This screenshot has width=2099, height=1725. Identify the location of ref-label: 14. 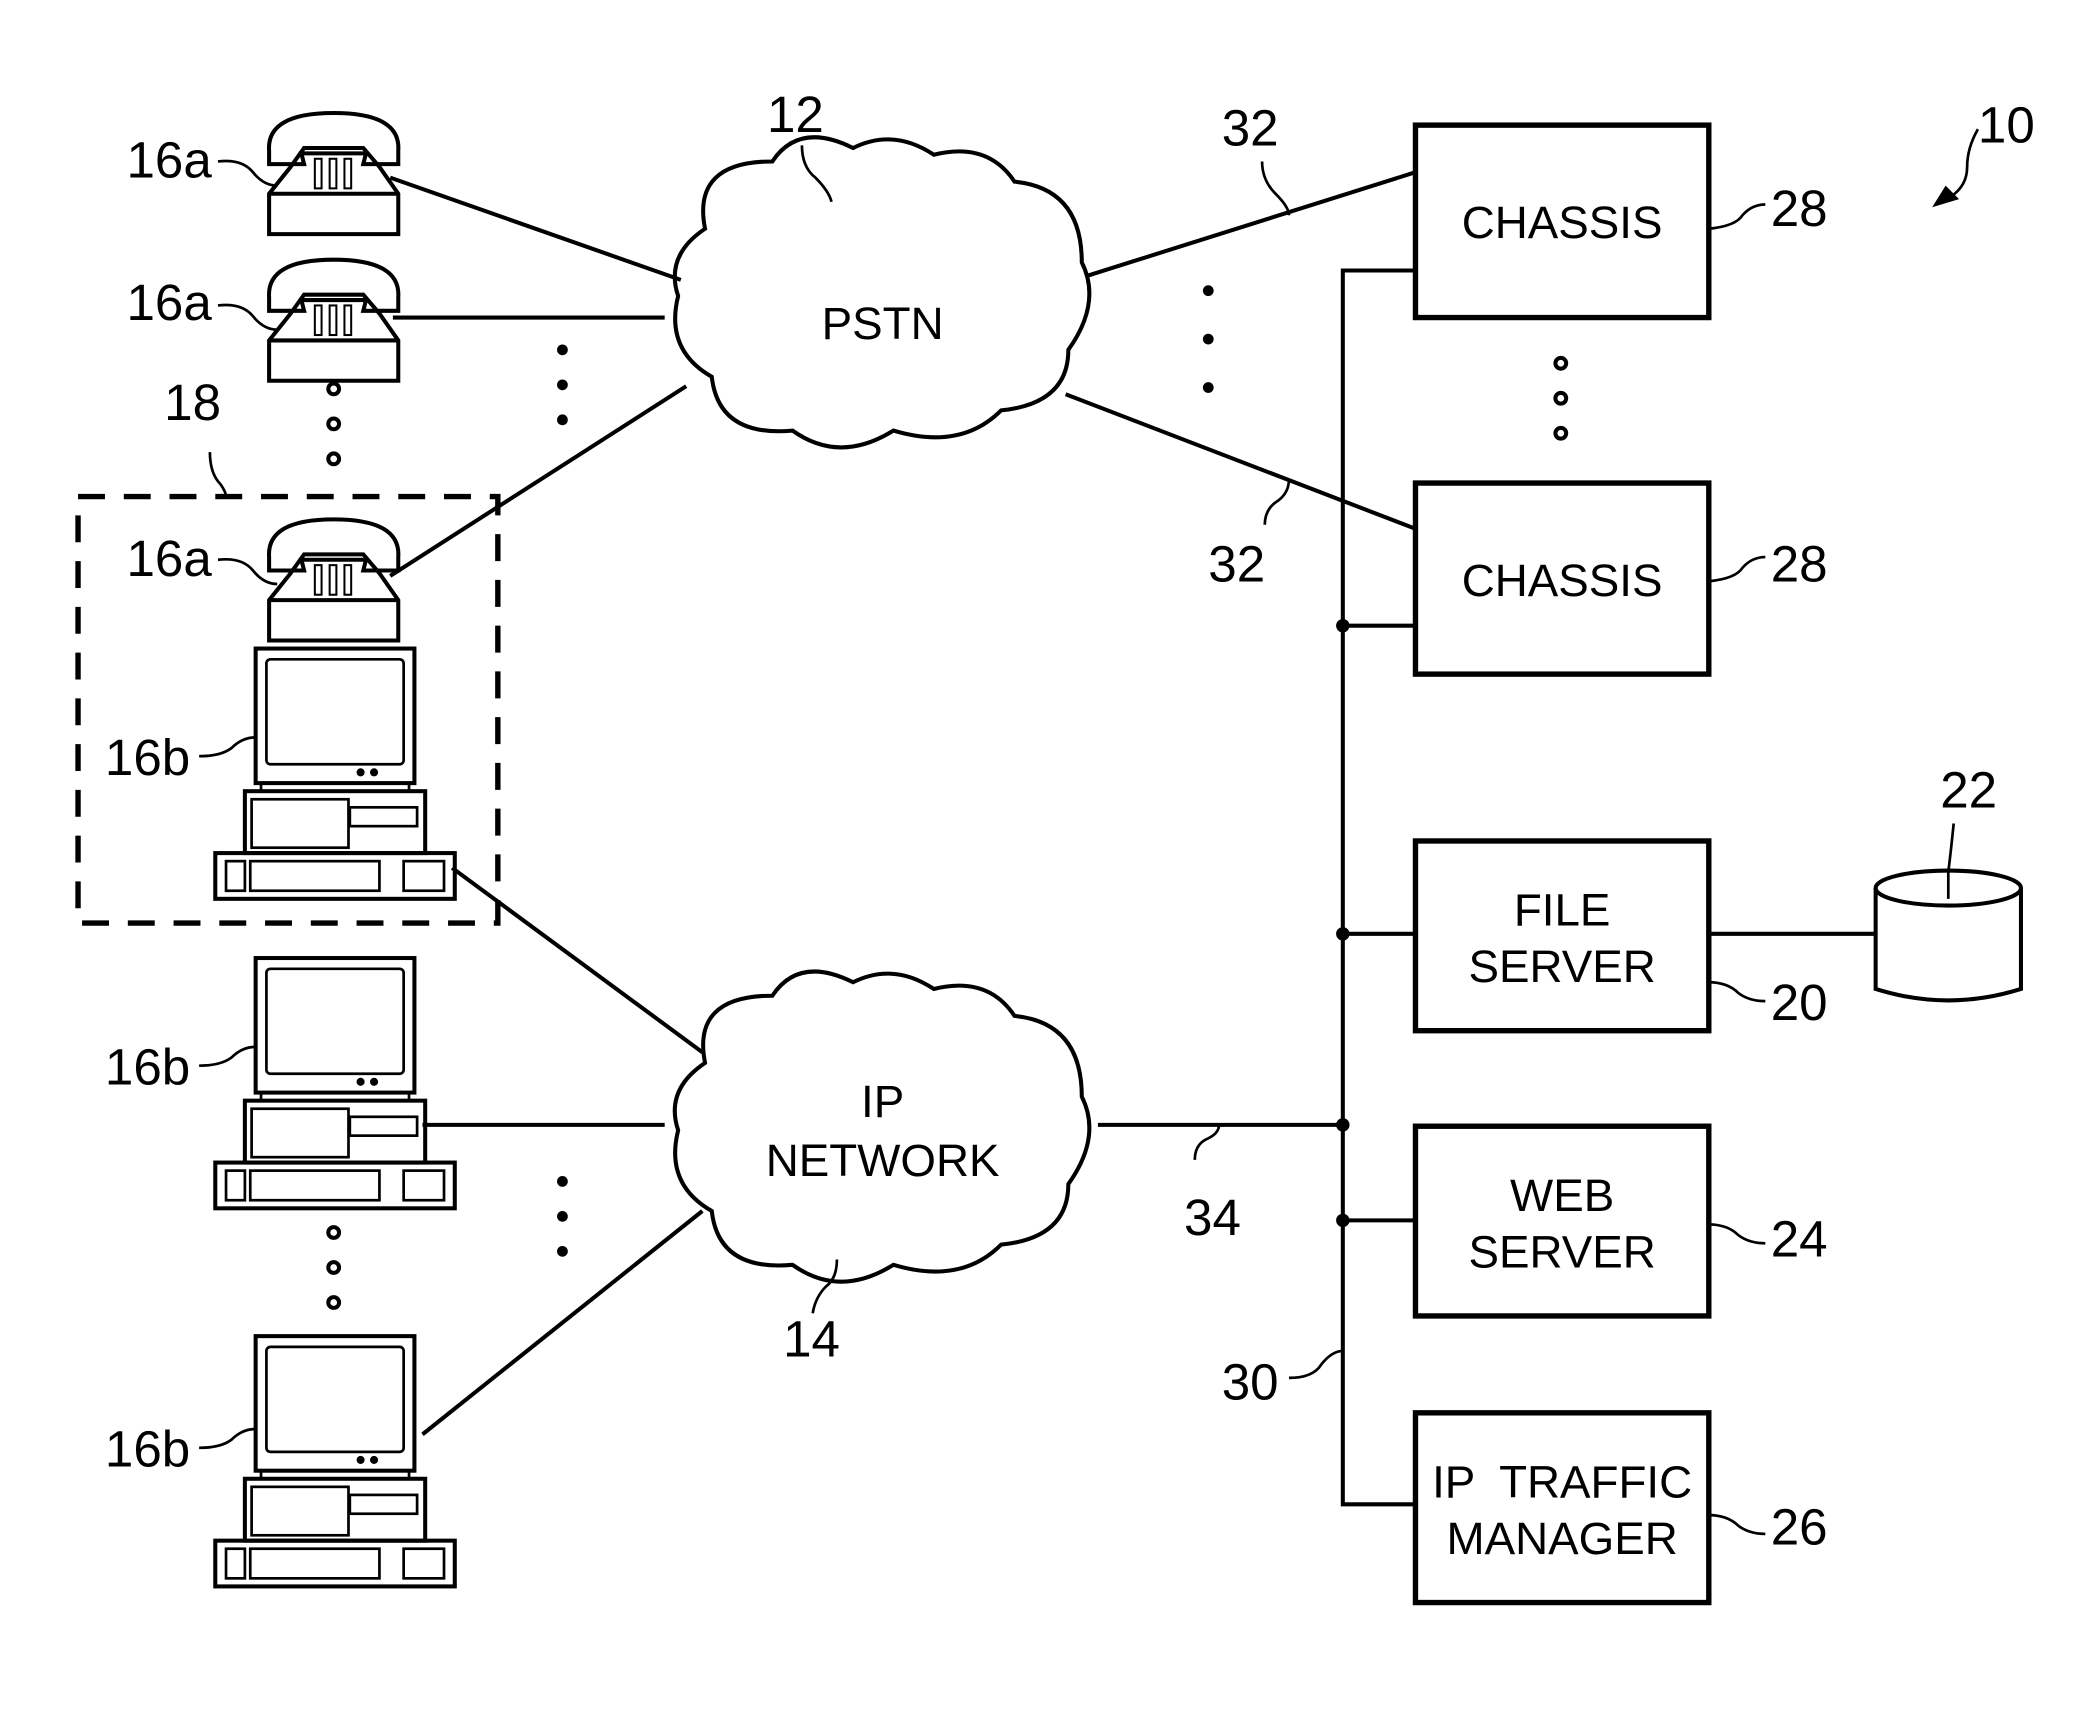
(811, 1338).